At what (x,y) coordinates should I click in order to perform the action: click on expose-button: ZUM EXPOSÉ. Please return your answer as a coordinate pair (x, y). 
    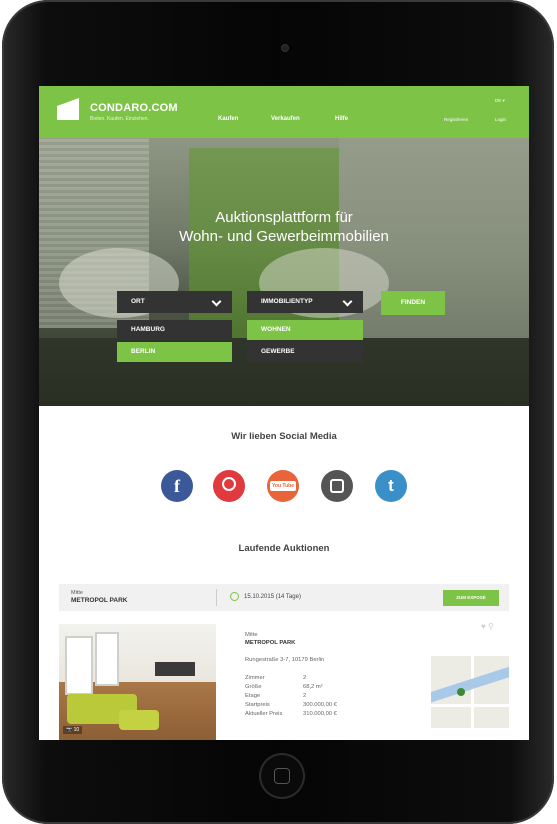
    Looking at the image, I should click on (471, 598).